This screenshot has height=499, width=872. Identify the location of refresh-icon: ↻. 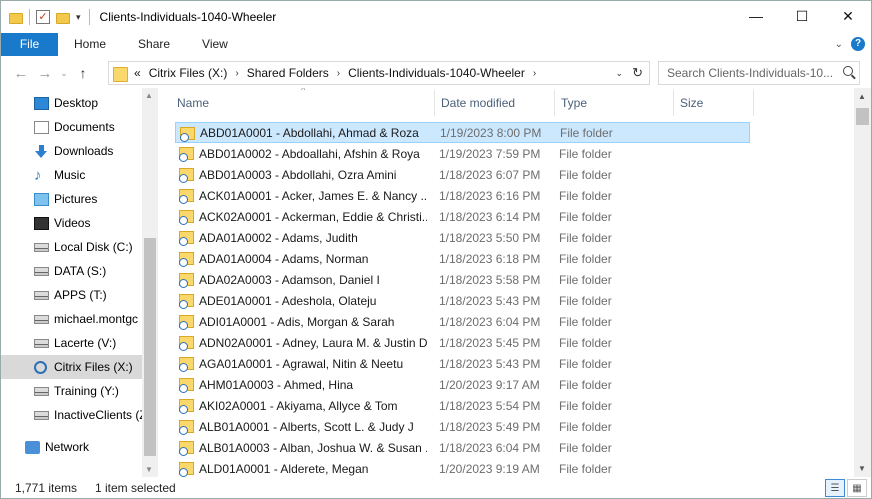
(637, 73).